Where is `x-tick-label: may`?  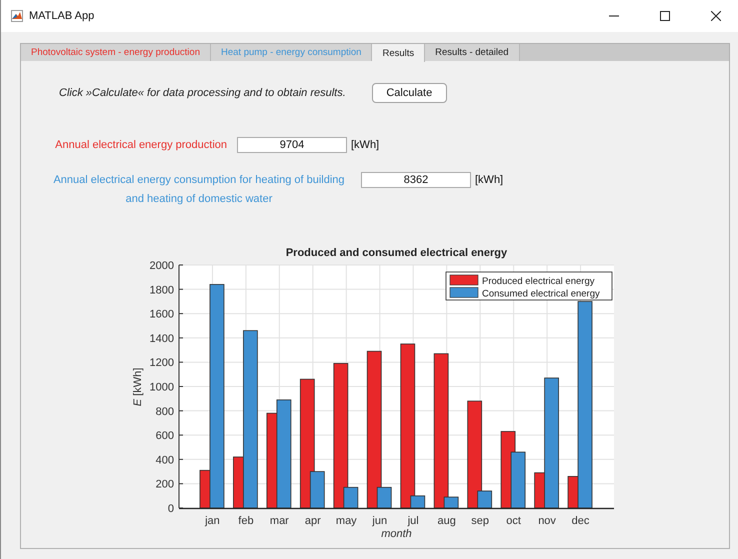 x-tick-label: may is located at coordinates (346, 521).